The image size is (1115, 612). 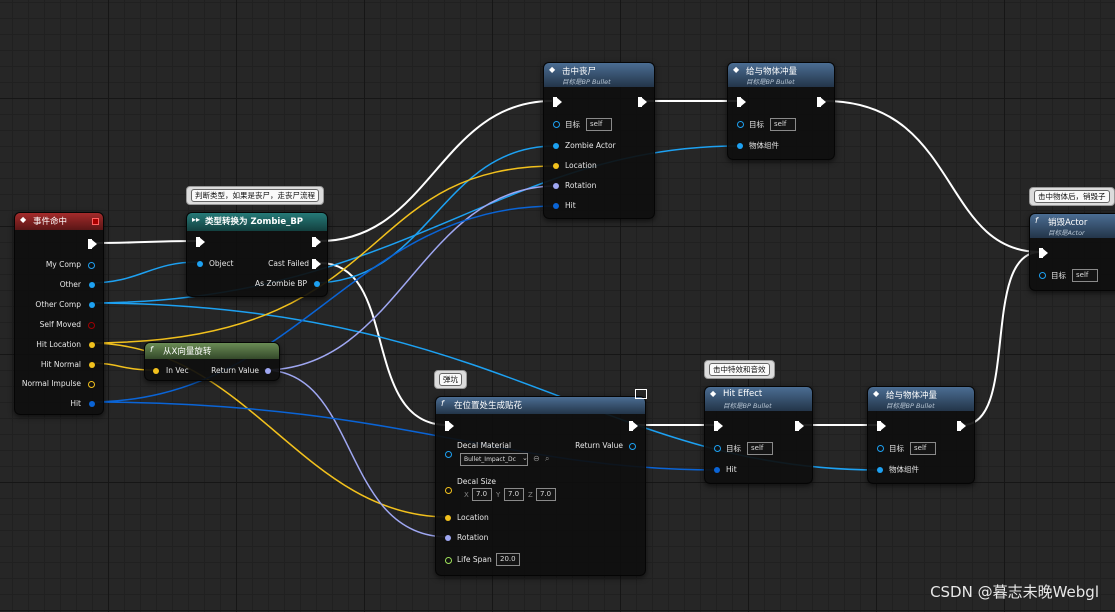 I want to click on pin-other, so click(x=92, y=285).